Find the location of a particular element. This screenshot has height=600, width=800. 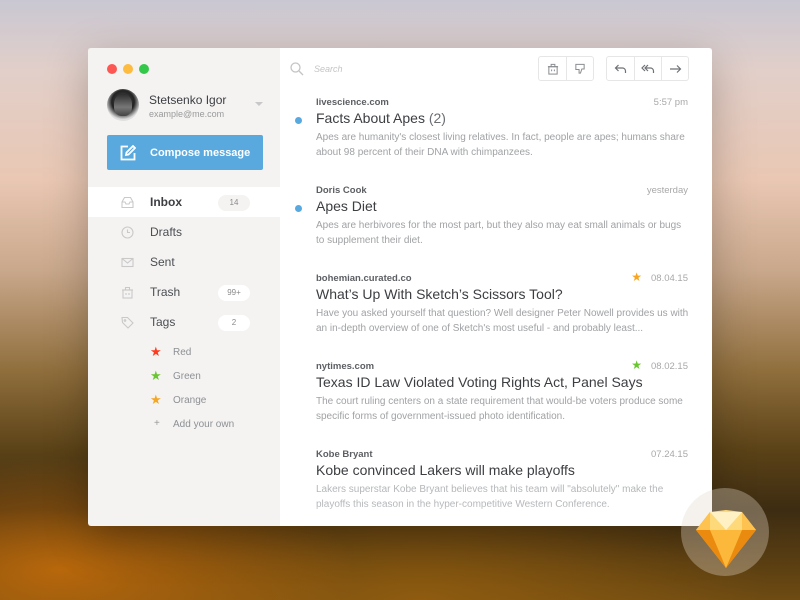

email-time: 5:57 pm is located at coordinates (670, 102).